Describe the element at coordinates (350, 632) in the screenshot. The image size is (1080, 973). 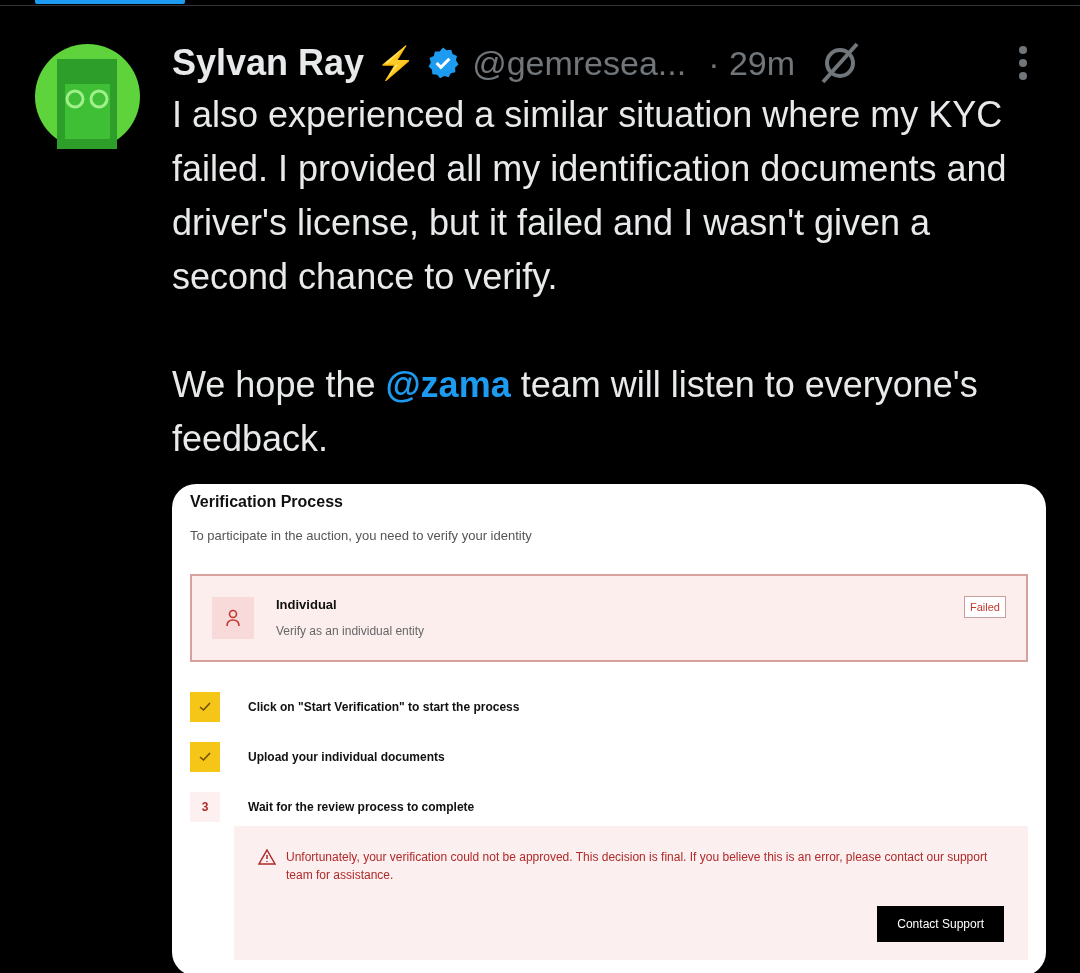
I see `option-description: Verify as an individual entity` at that location.